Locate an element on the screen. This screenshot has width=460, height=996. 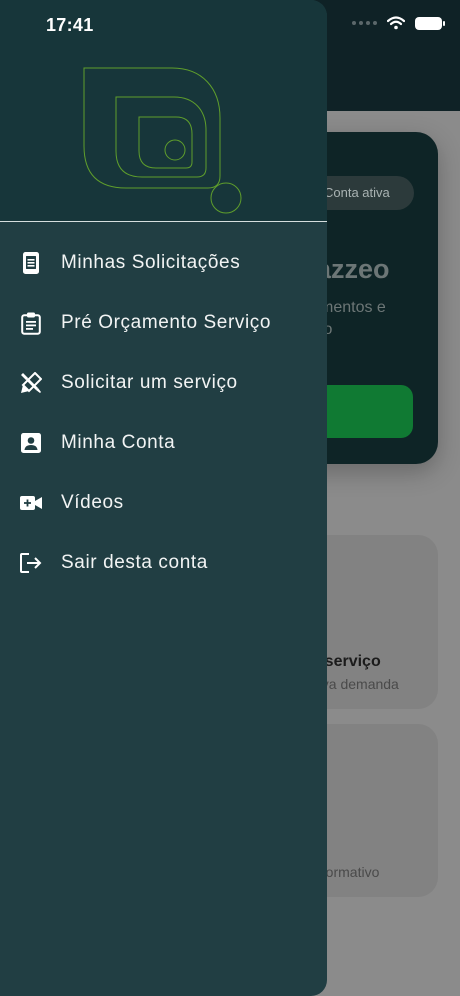
status-icons is located at coordinates (398, 23).